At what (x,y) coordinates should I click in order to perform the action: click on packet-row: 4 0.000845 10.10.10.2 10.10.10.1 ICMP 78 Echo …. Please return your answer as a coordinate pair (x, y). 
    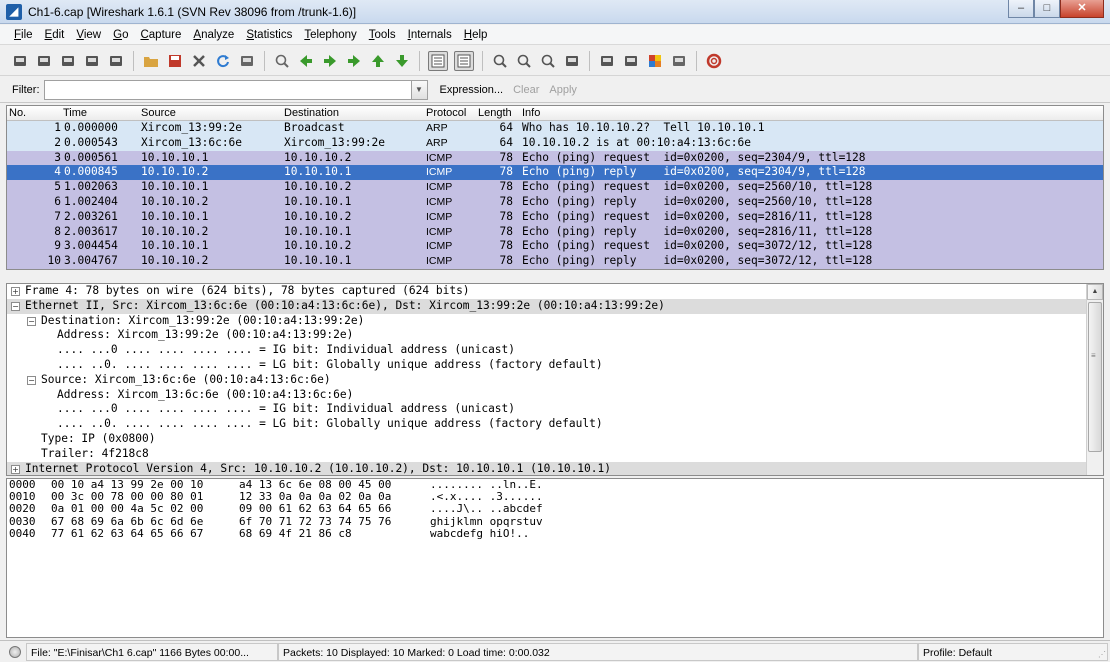
    Looking at the image, I should click on (555, 173).